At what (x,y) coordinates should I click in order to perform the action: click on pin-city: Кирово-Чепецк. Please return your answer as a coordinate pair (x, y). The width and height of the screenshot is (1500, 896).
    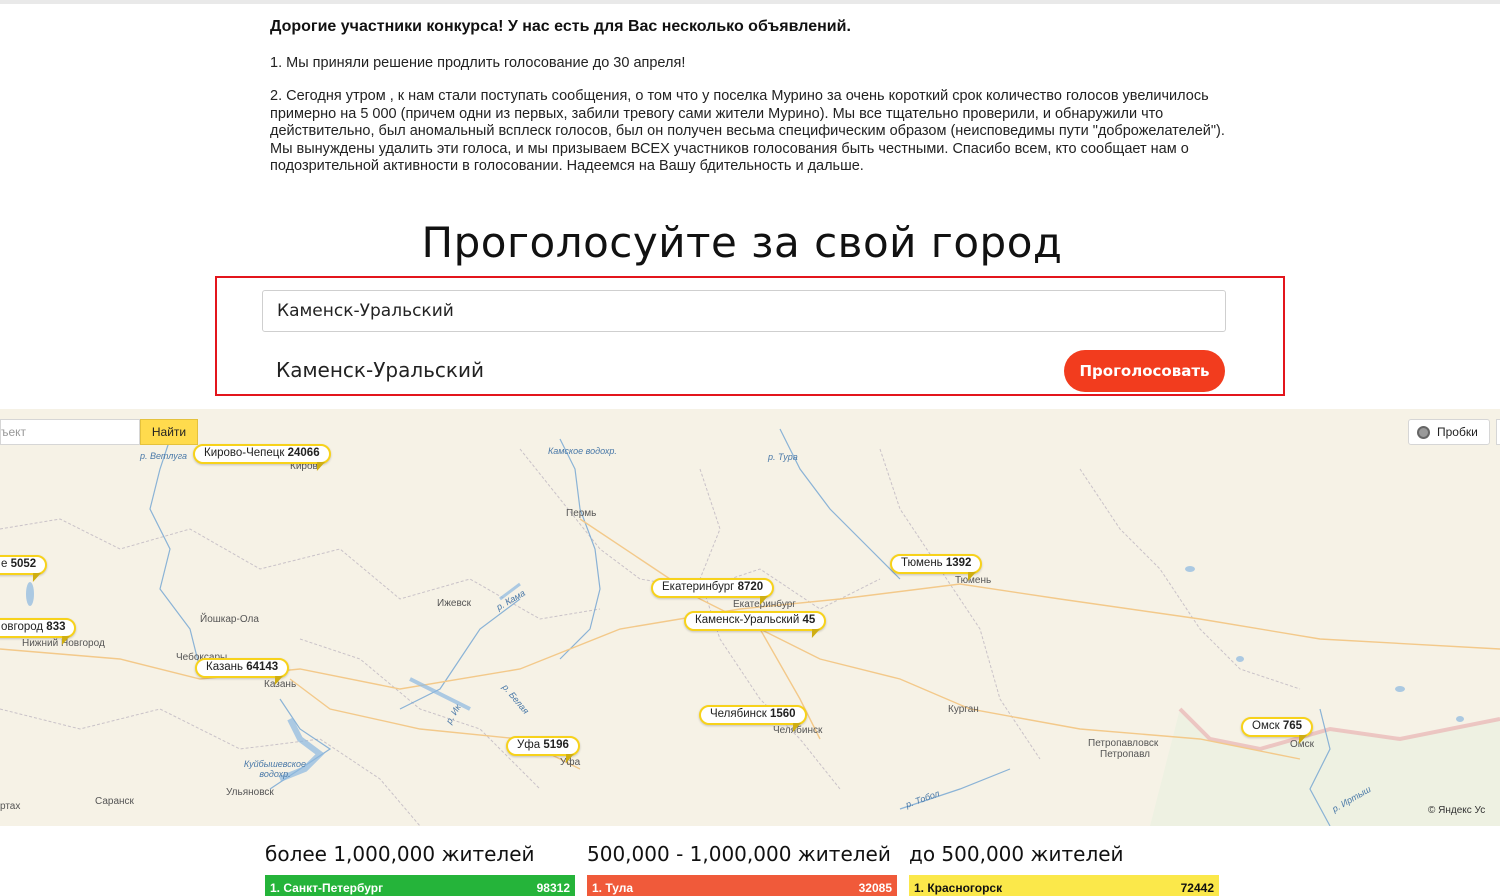
    Looking at the image, I should click on (244, 453).